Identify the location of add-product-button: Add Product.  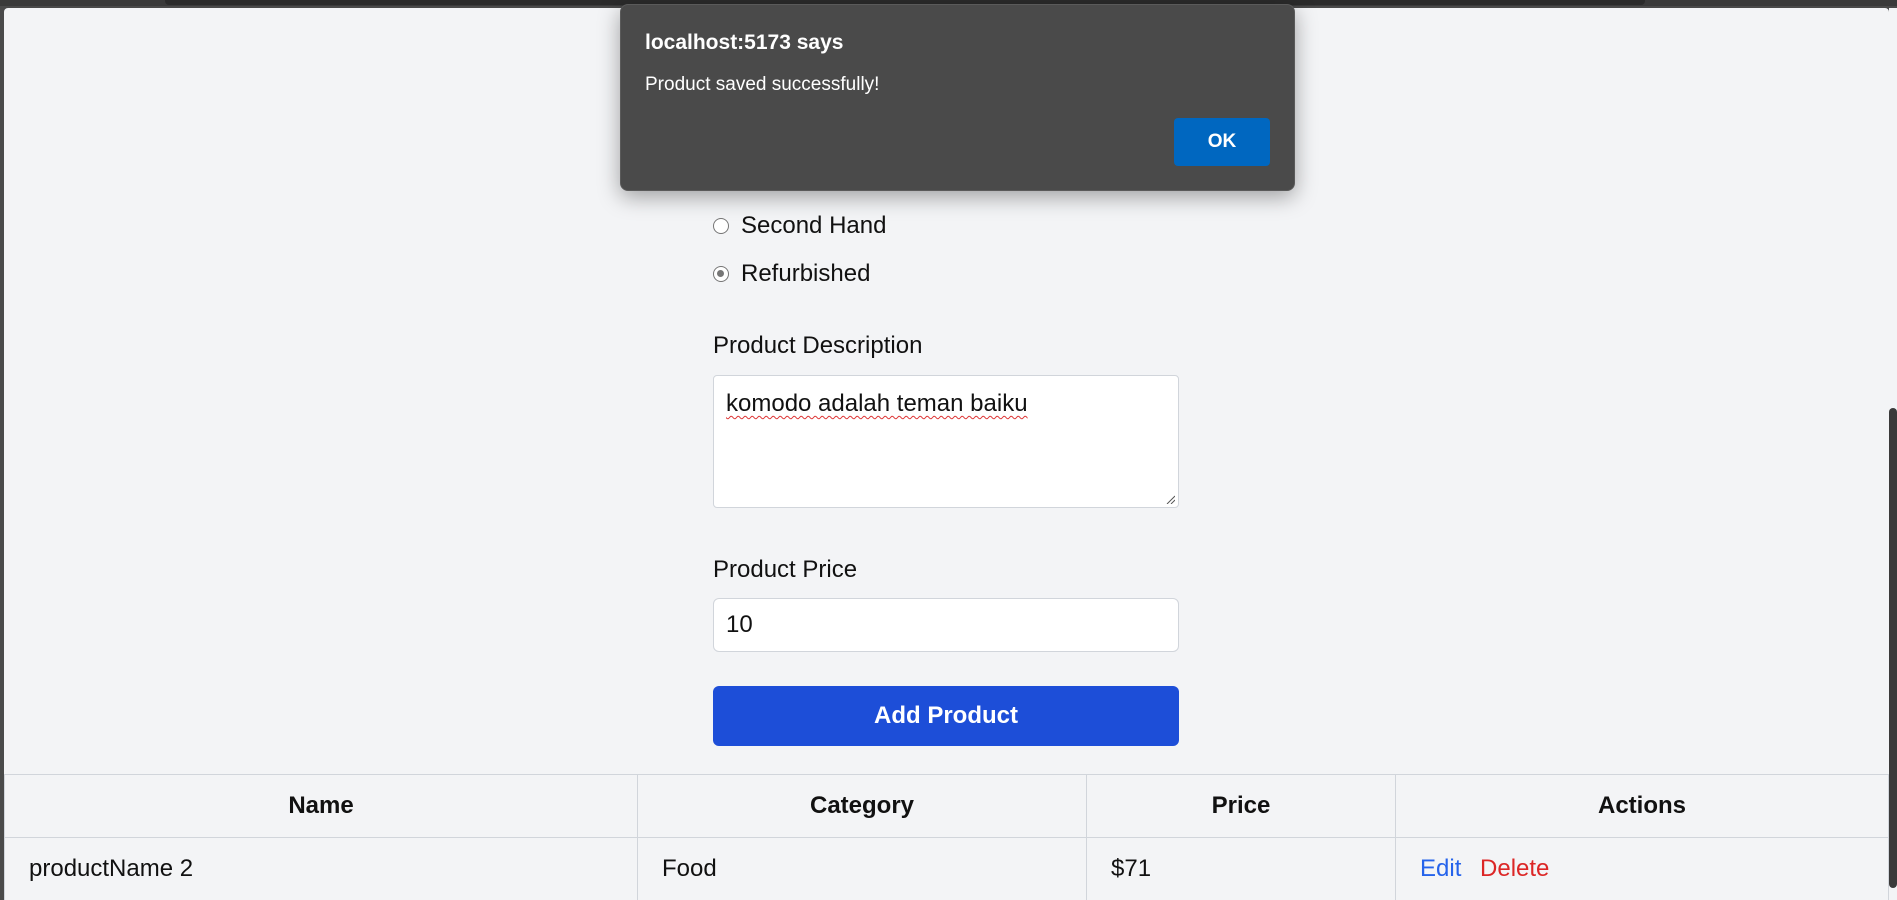
(946, 716).